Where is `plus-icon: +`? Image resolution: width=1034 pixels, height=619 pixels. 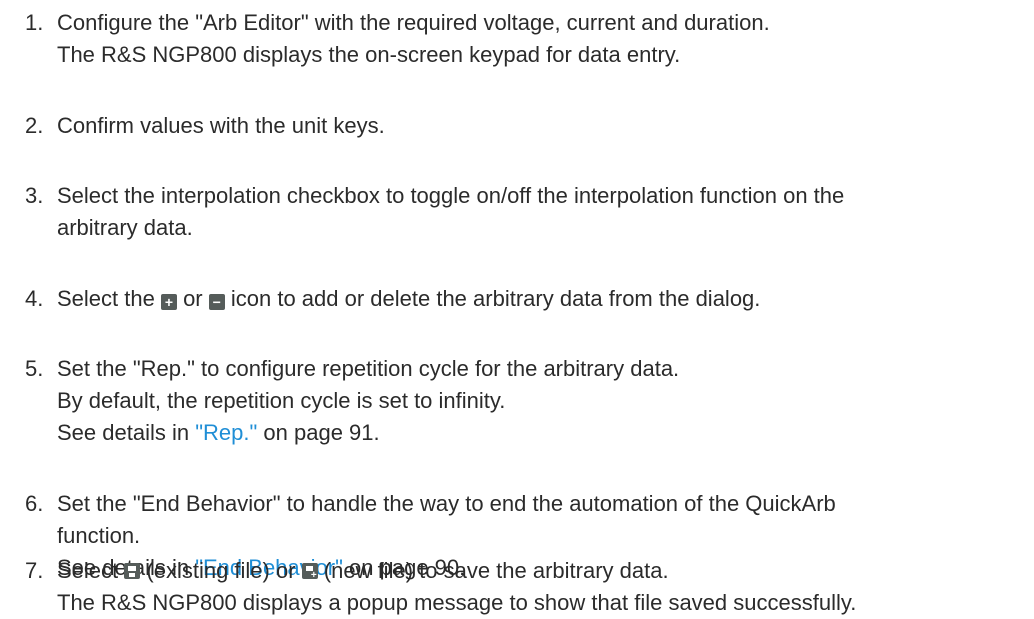
plus-icon: + is located at coordinates (168, 302).